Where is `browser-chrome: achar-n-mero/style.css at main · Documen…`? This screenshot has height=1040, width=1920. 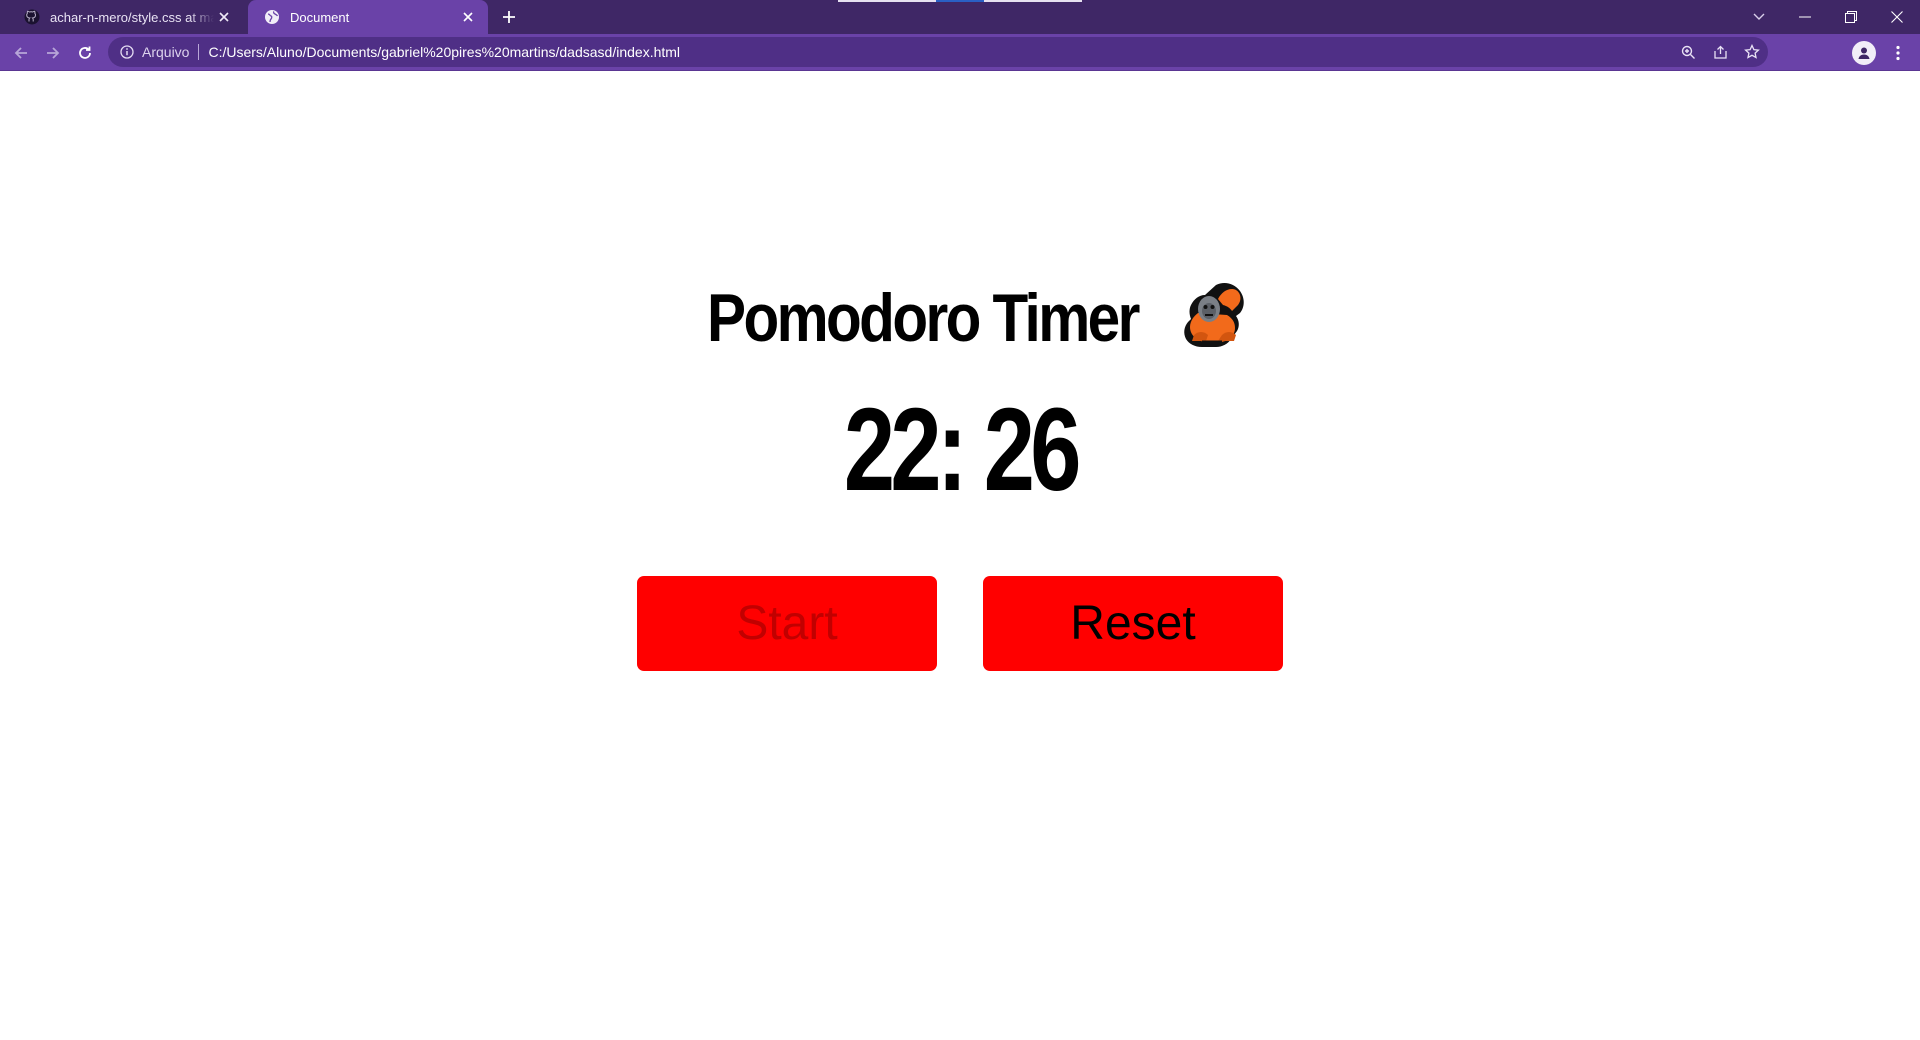 browser-chrome: achar-n-mero/style.css at main · Documen… is located at coordinates (960, 35).